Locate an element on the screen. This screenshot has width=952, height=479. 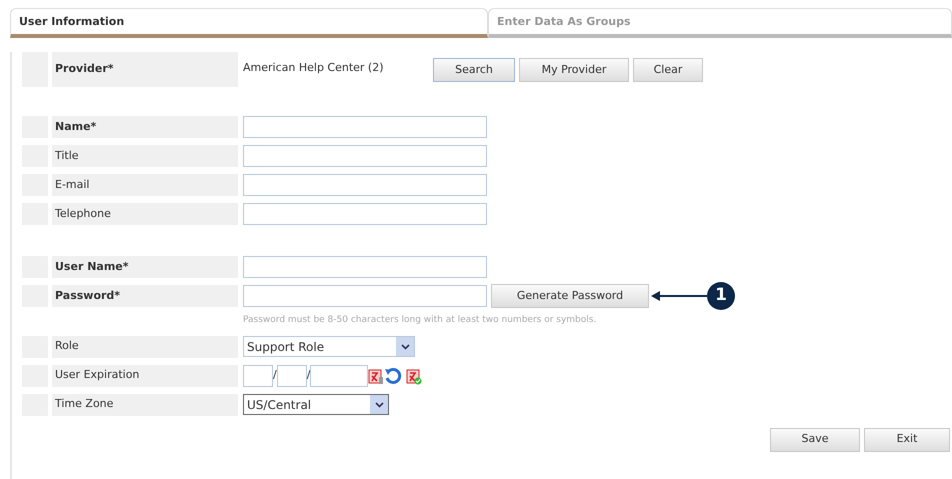
callout-arrow is located at coordinates (679, 296).